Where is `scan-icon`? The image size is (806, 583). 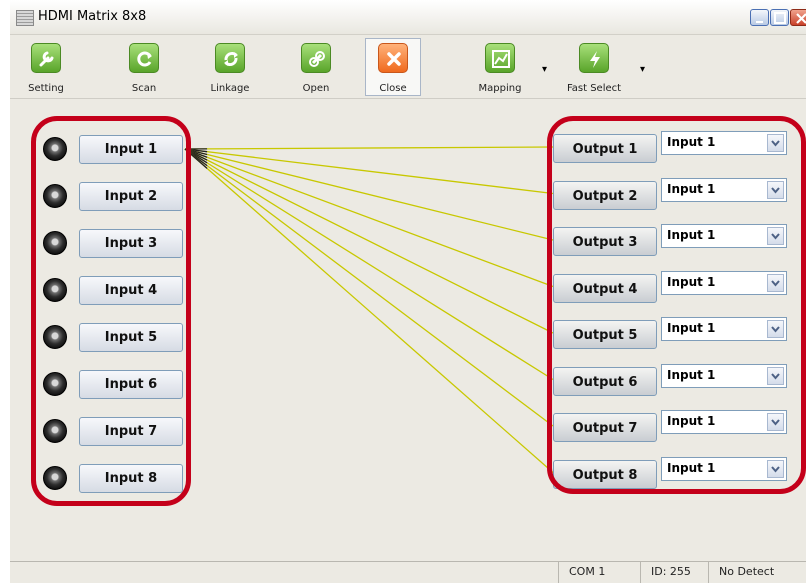 scan-icon is located at coordinates (144, 58).